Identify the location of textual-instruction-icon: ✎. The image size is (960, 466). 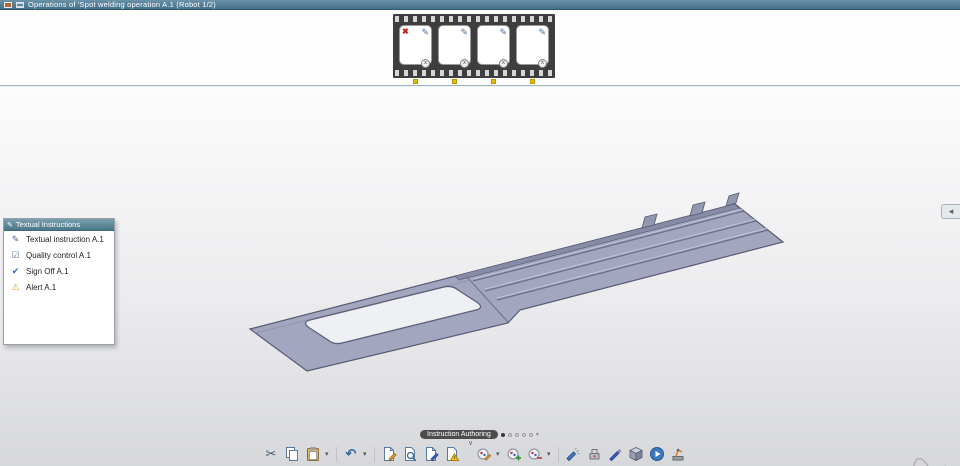
(15, 238).